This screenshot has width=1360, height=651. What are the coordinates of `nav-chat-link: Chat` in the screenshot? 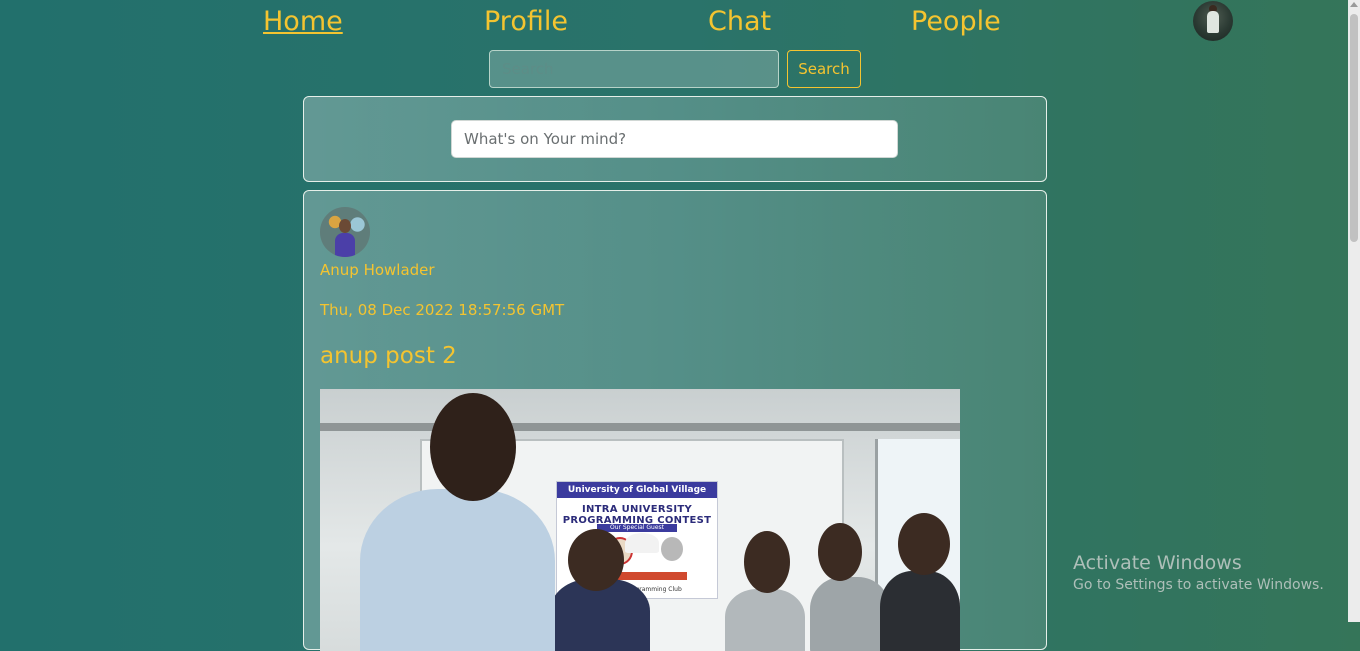 It's located at (739, 22).